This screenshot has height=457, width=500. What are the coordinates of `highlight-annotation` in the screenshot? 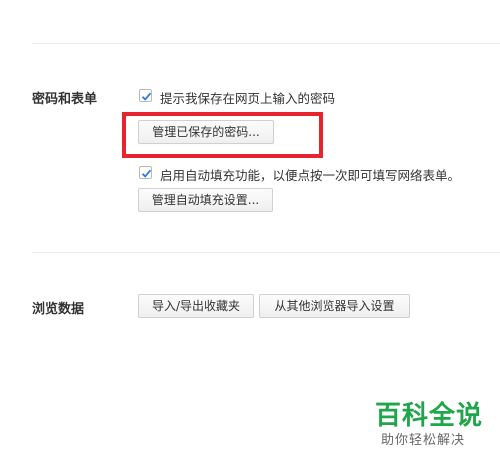 It's located at (222, 135).